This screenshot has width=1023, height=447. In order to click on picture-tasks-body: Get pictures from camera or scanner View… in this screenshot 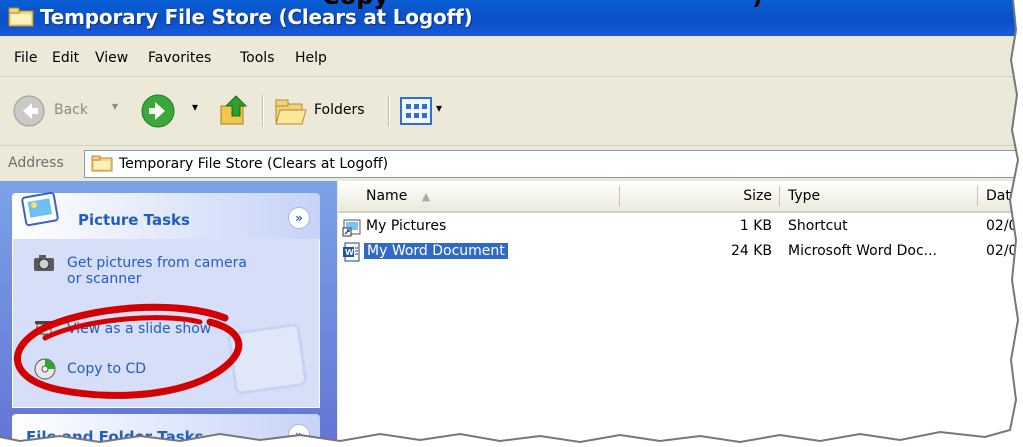, I will do `click(166, 323)`.